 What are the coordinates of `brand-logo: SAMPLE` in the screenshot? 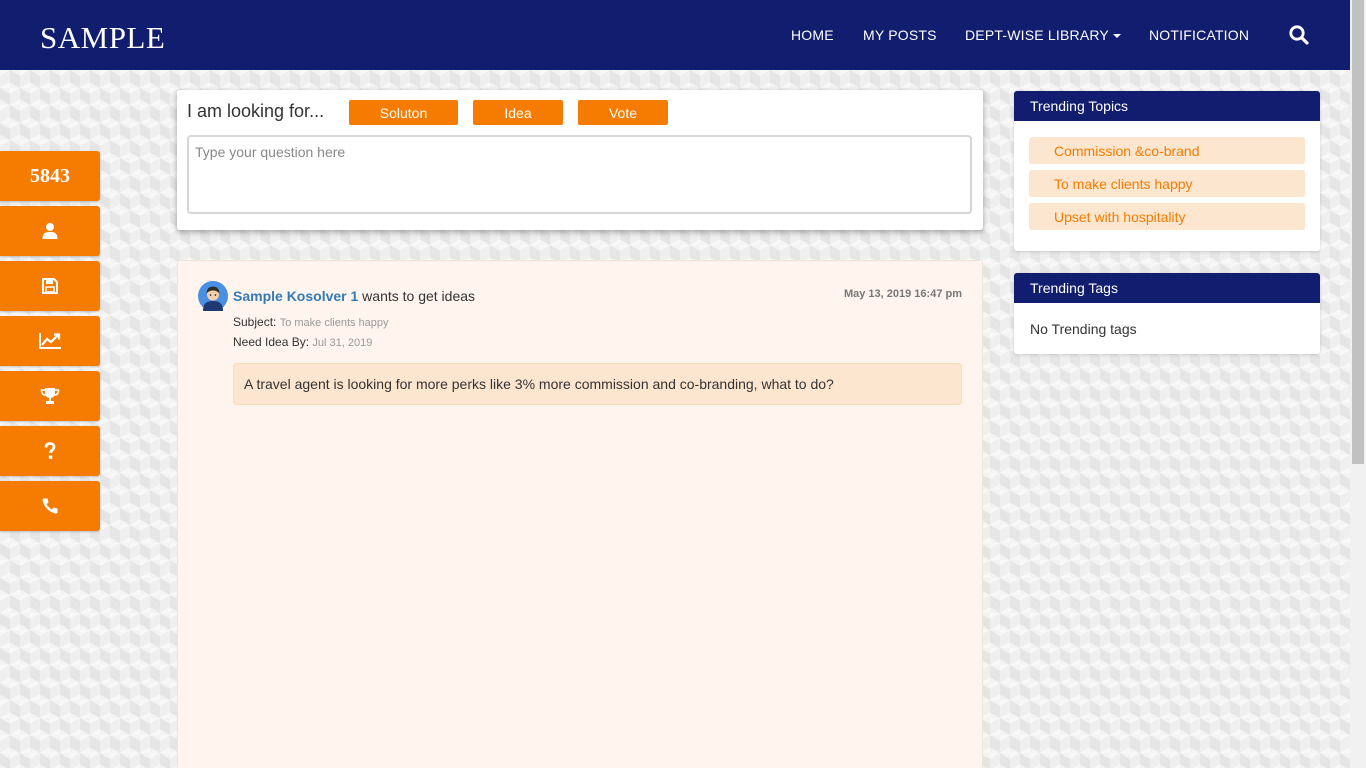 It's located at (102, 38).